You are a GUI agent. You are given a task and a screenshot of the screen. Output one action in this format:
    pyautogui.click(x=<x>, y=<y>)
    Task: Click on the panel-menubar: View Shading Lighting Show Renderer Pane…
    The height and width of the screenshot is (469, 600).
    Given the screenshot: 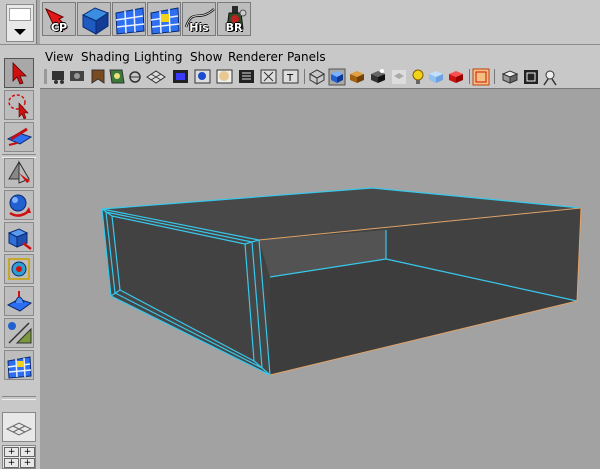 What is the action you would take?
    pyautogui.click(x=320, y=57)
    